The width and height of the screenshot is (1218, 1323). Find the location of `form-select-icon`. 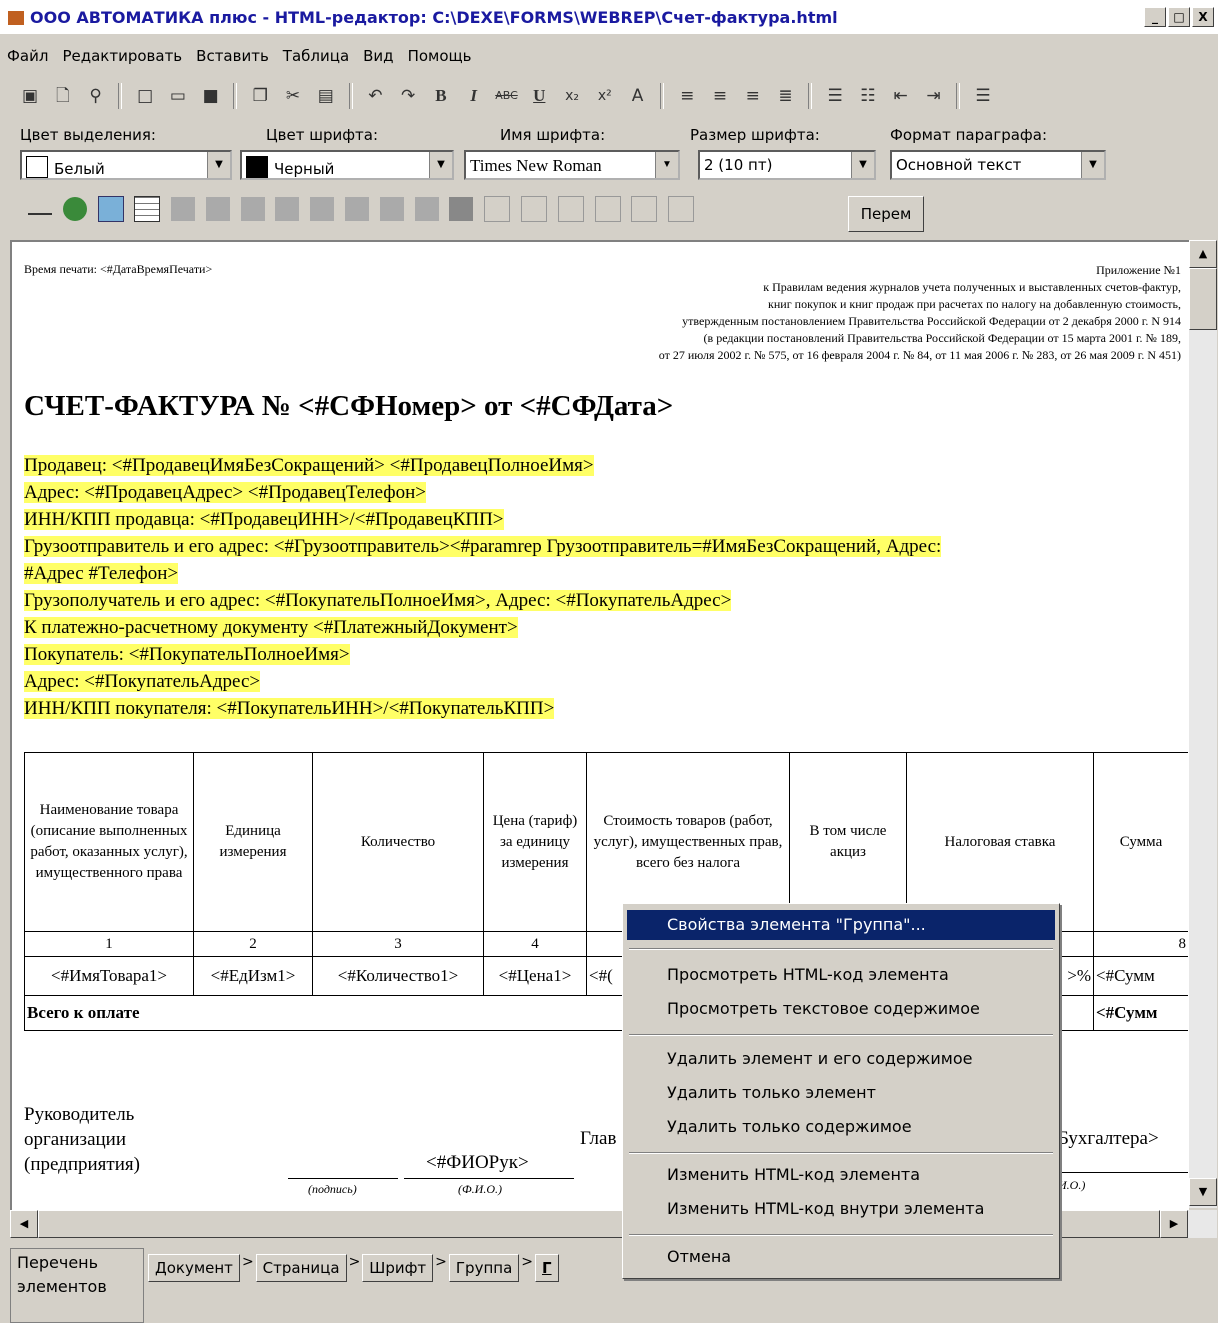

form-select-icon is located at coordinates (644, 209).